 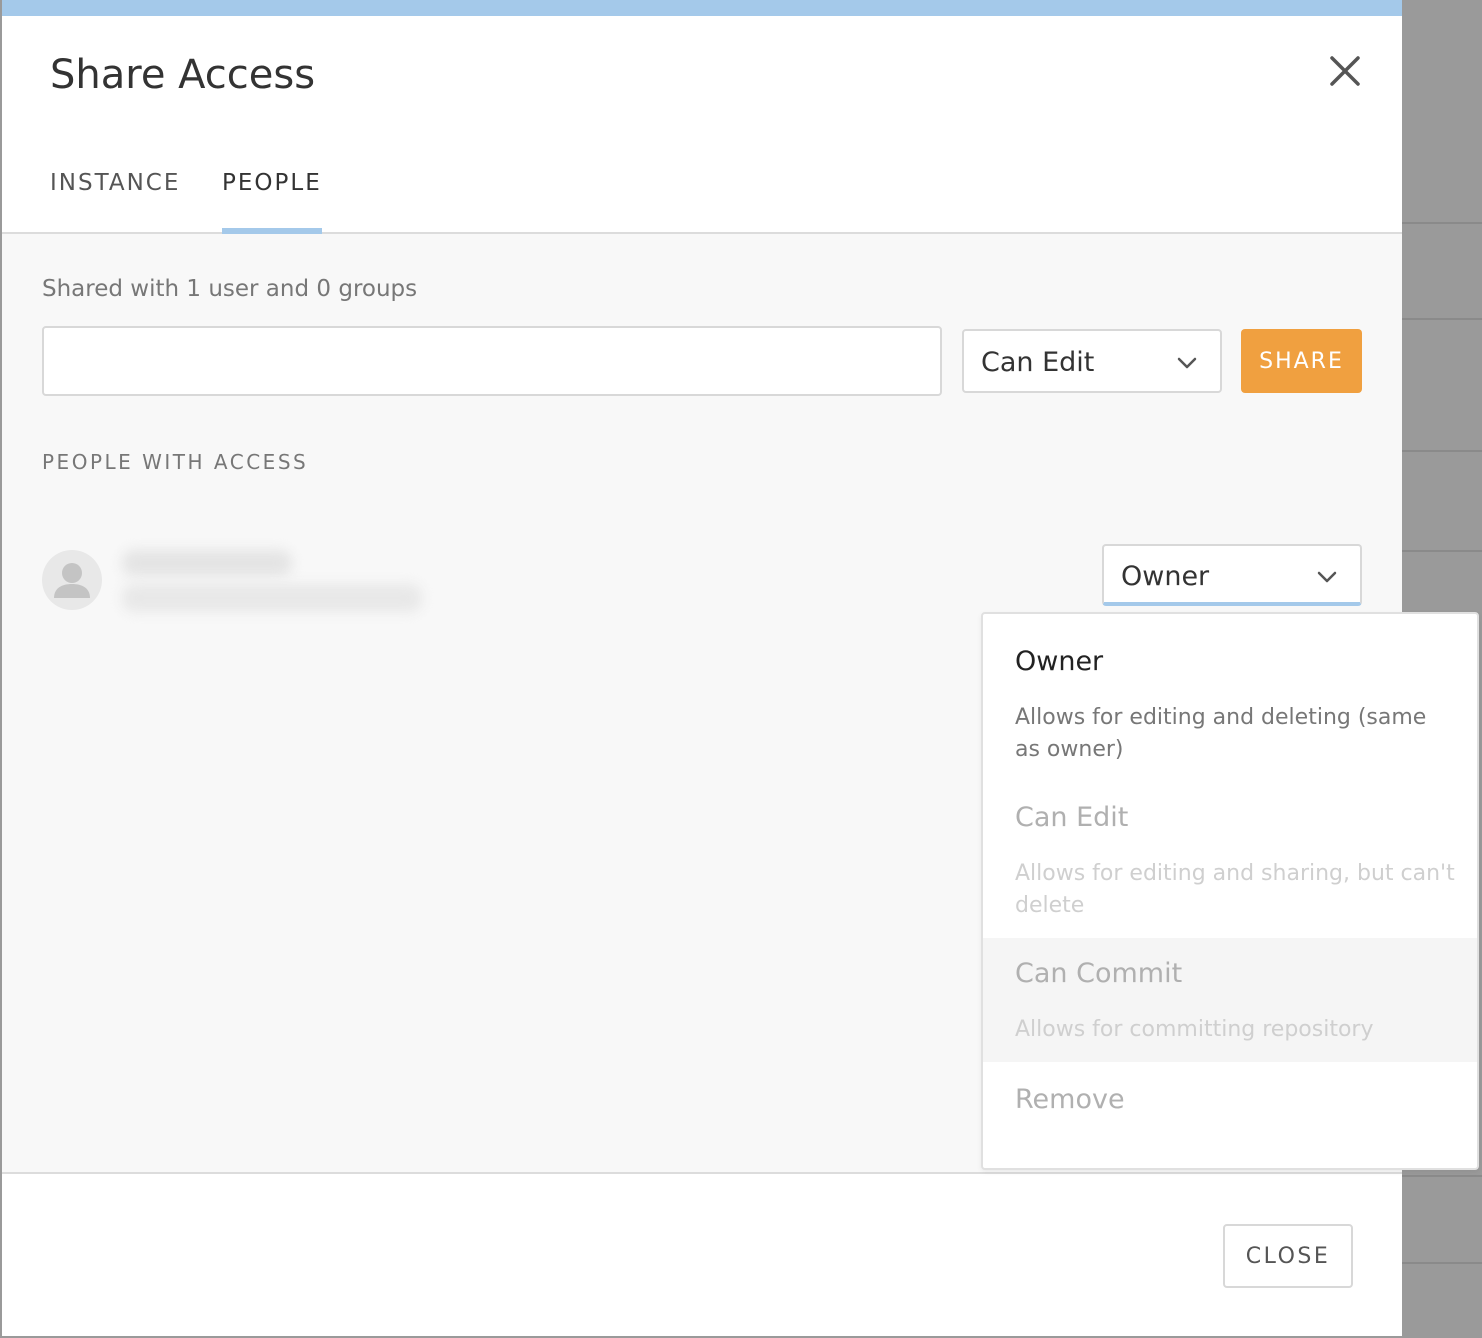 What do you see at coordinates (1232, 575) in the screenshot?
I see `user-role-select: Owner` at bounding box center [1232, 575].